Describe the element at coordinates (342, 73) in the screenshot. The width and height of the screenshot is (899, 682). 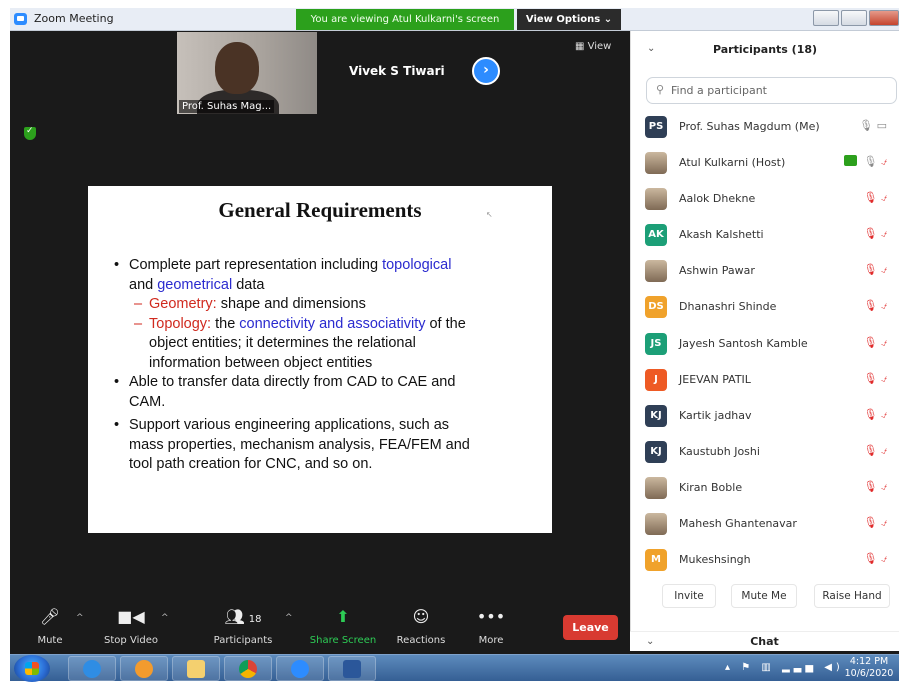
I see `video-strip: Prof. Suhas Mag... Vivek S Tiwari ›` at that location.